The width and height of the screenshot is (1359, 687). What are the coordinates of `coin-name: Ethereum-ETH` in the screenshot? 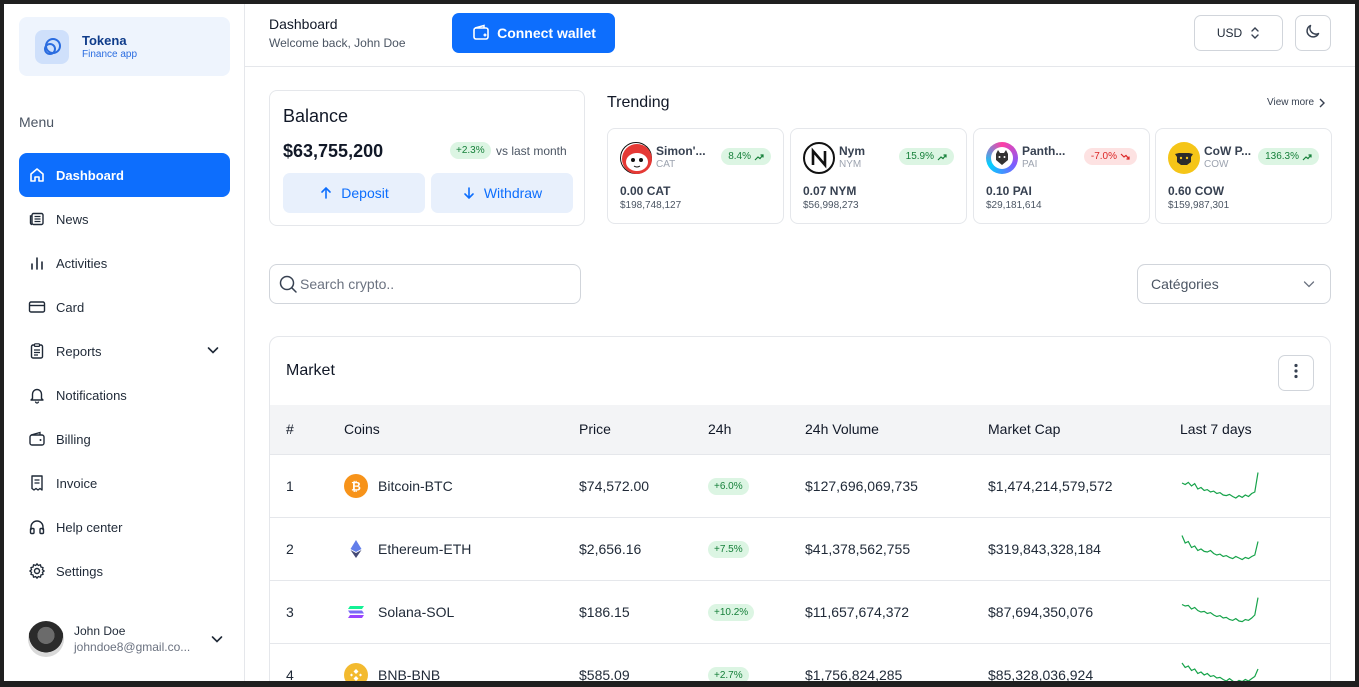 It's located at (425, 548).